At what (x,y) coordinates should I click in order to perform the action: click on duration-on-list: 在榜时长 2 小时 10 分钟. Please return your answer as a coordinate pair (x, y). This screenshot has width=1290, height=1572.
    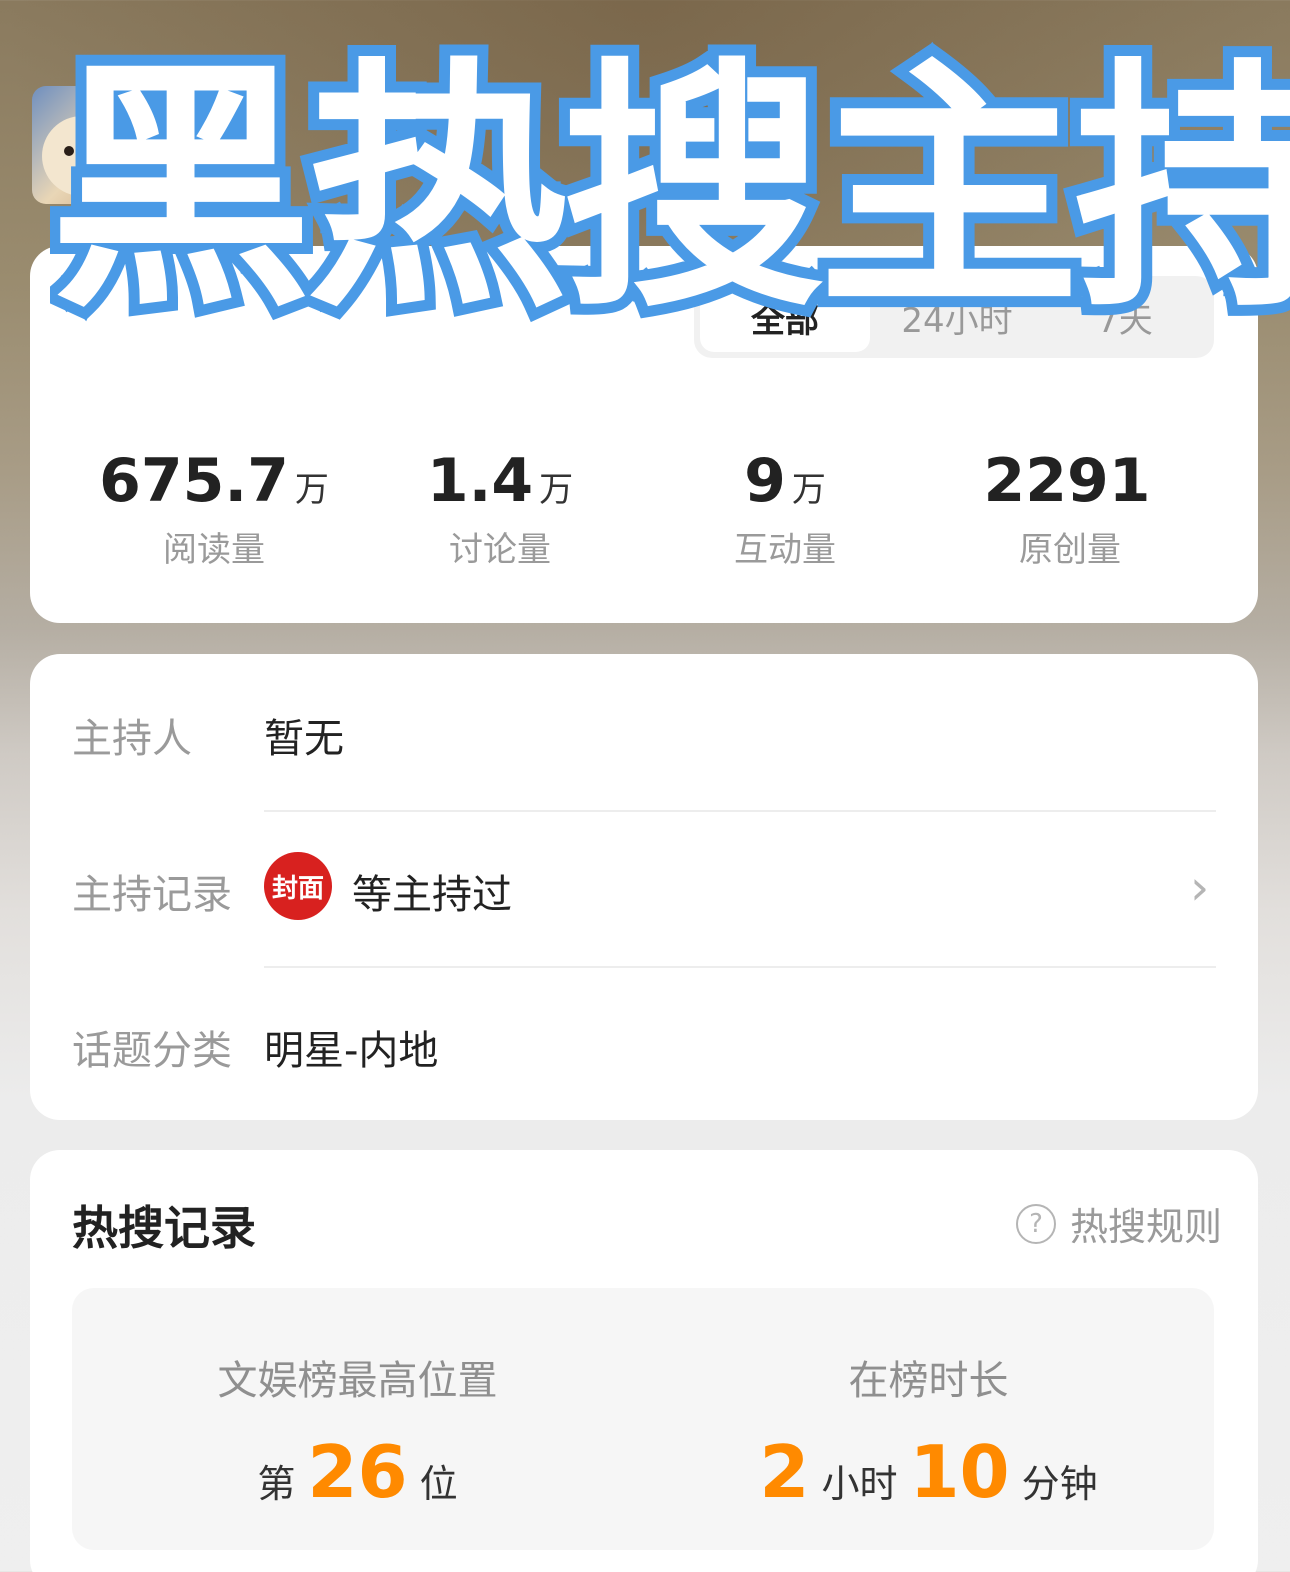
    Looking at the image, I should click on (928, 1431).